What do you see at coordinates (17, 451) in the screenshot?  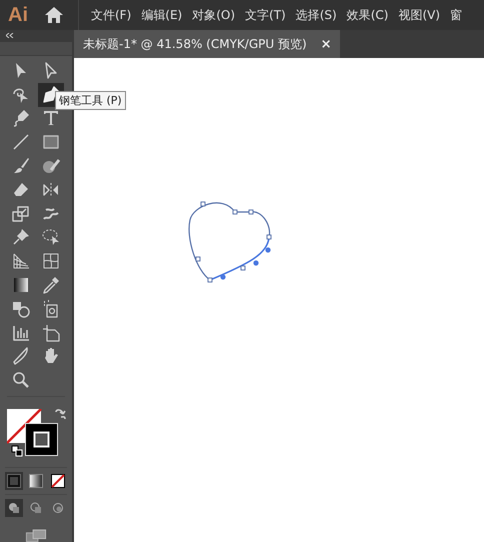 I see `default-colors-icon` at bounding box center [17, 451].